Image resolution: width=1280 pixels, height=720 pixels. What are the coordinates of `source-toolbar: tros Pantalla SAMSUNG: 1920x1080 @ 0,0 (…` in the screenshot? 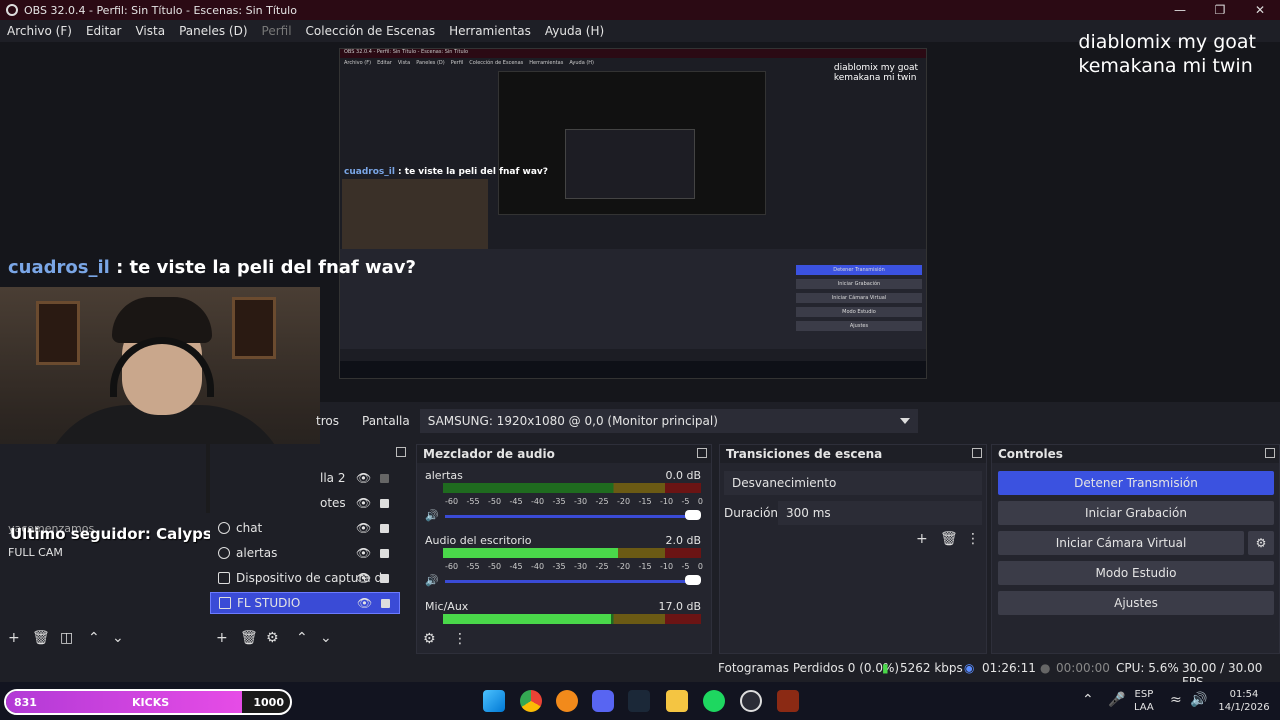 It's located at (790, 421).